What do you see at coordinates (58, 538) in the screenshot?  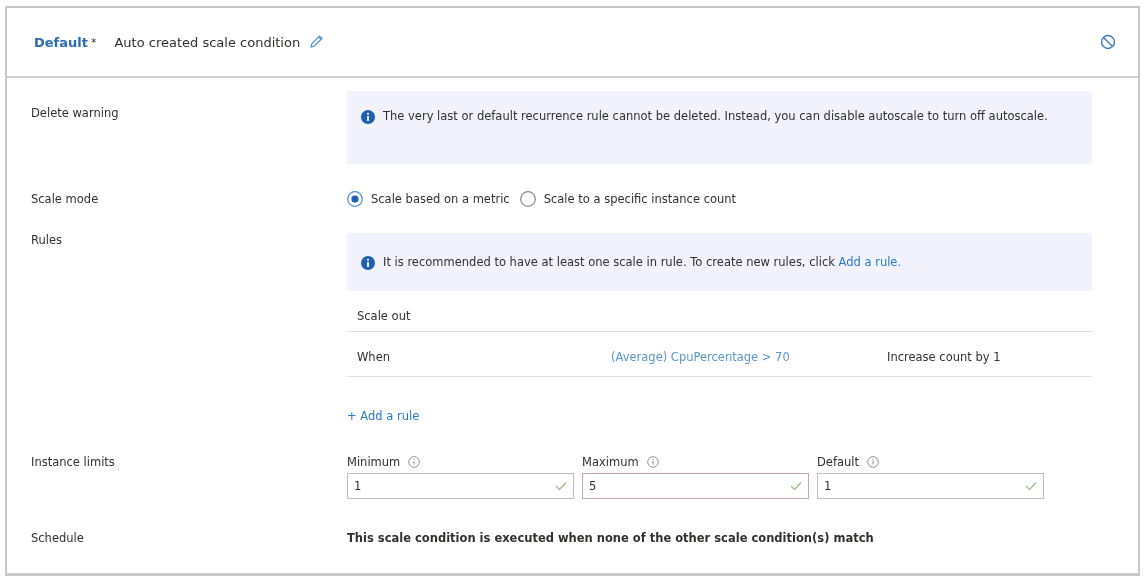 I see `field-label: Schedule` at bounding box center [58, 538].